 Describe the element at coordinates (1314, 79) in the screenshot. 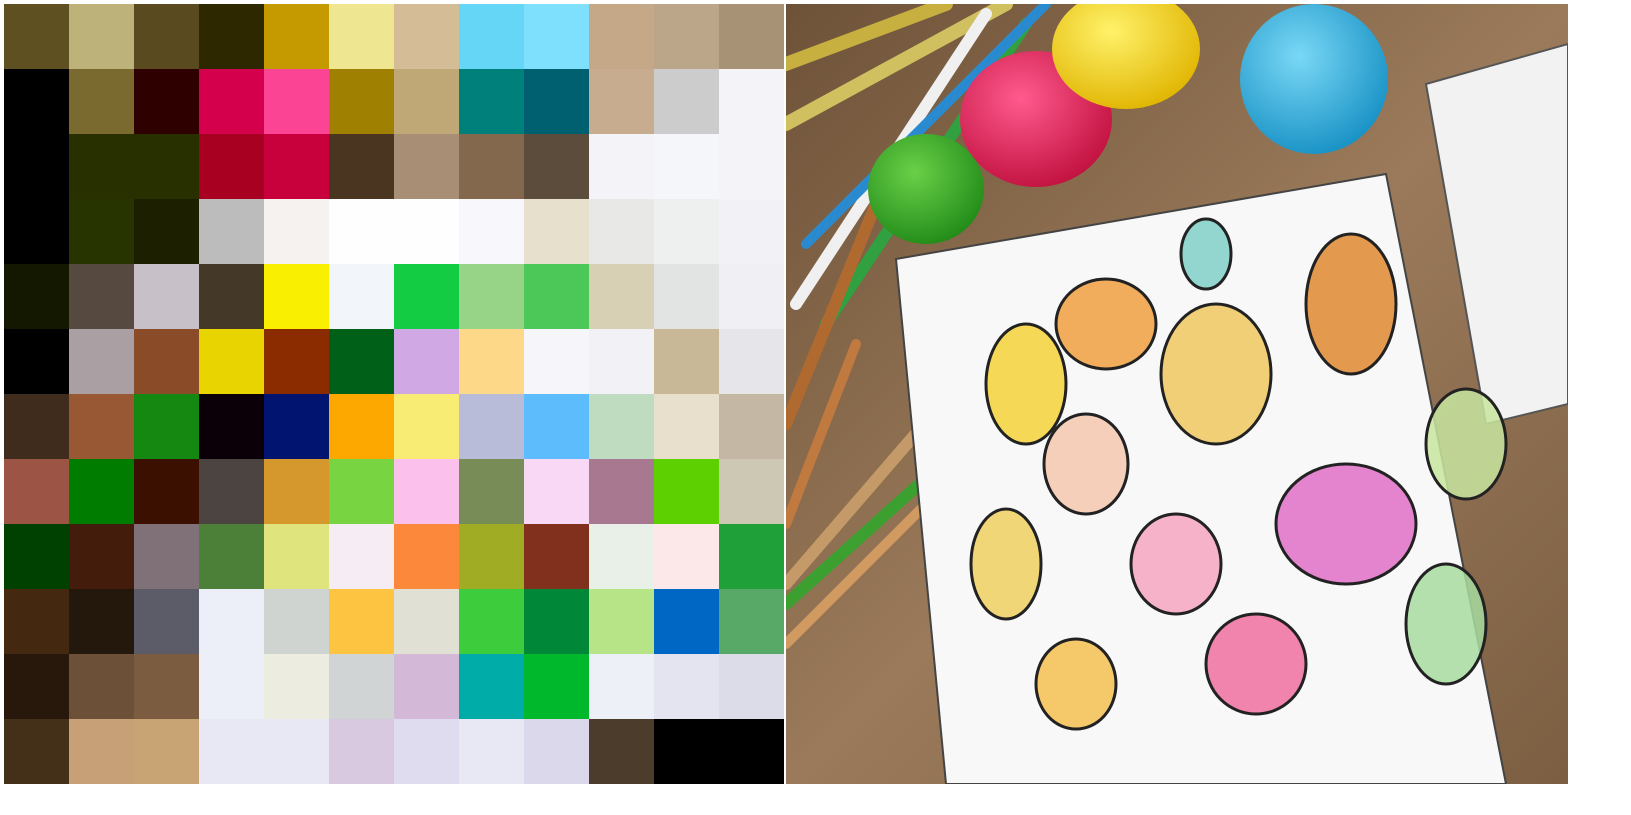

I see `blue-egg` at that location.